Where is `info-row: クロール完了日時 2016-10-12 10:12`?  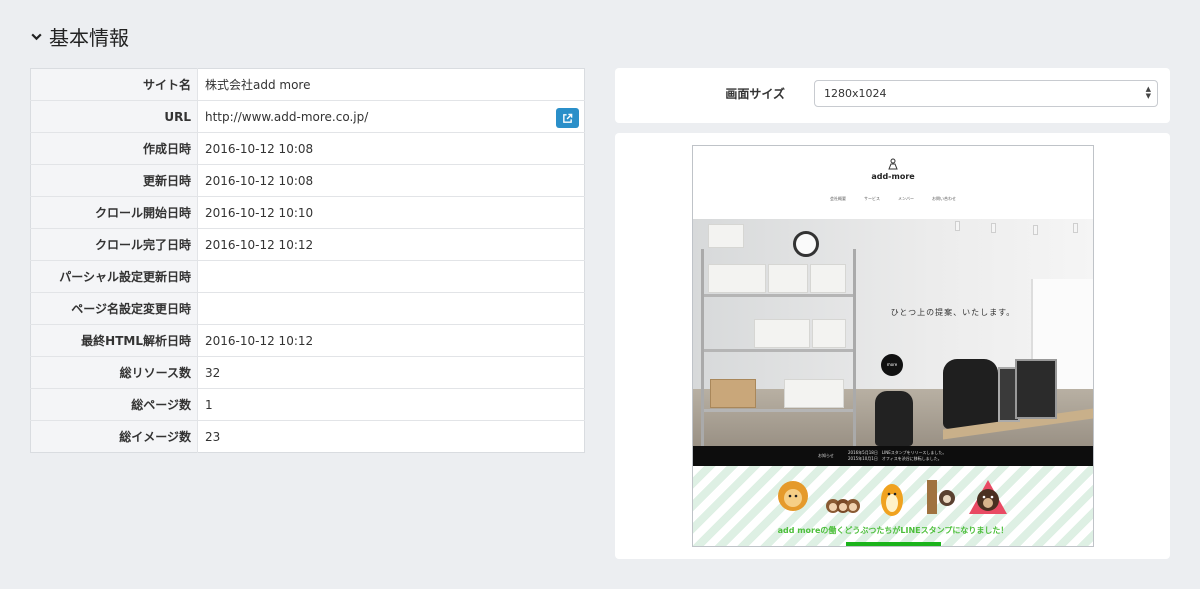 info-row: クロール完了日時 2016-10-12 10:12 is located at coordinates (307, 244).